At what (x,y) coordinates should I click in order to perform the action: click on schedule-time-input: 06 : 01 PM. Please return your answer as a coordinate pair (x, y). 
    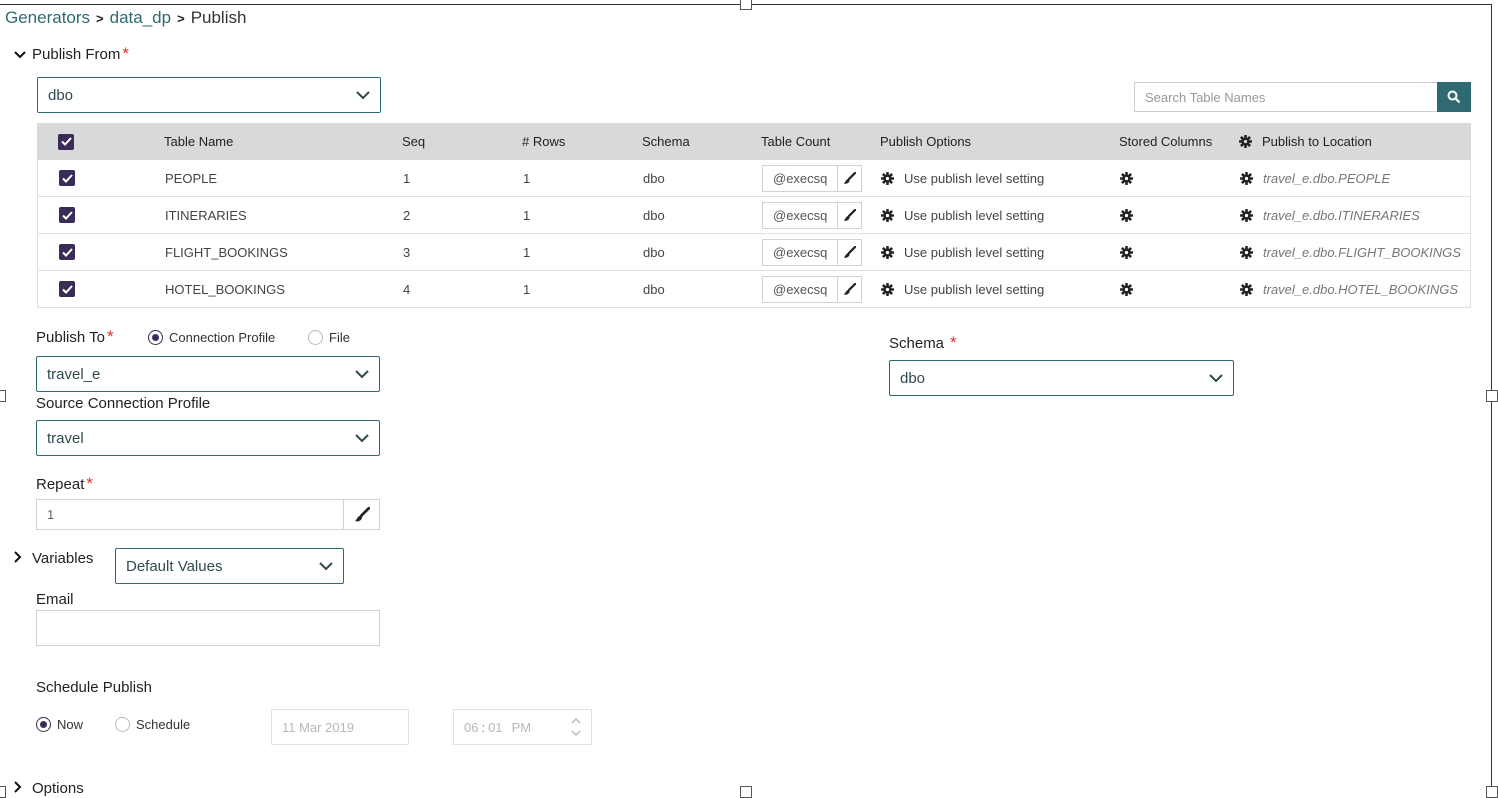
    Looking at the image, I should click on (522, 727).